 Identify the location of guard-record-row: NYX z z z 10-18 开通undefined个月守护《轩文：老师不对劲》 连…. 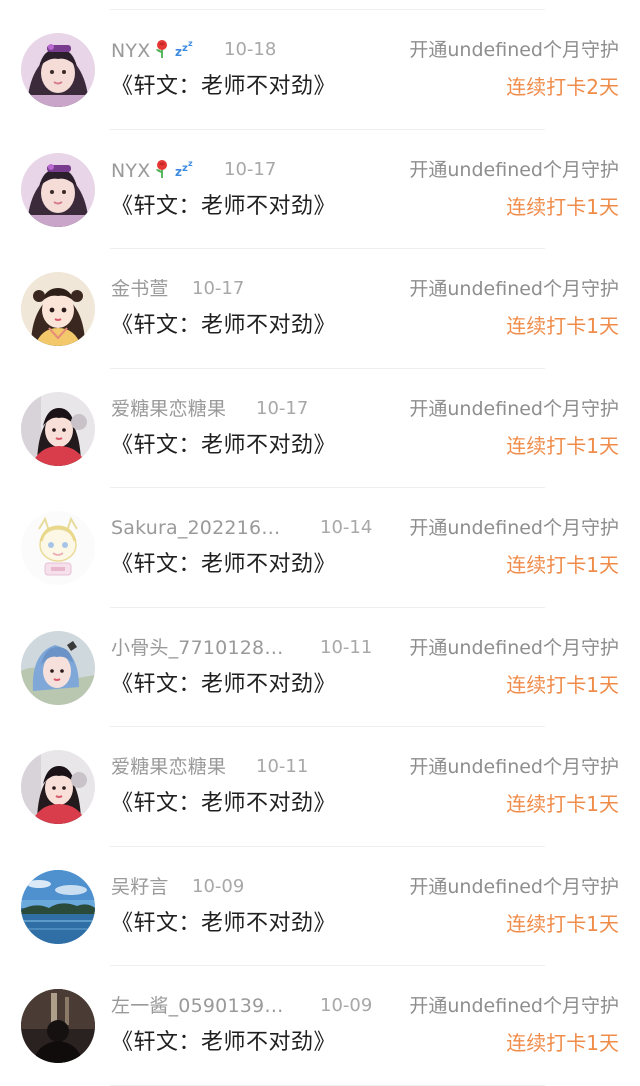
(320, 70).